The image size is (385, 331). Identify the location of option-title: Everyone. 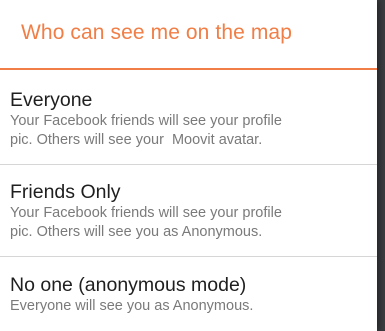
(51, 100).